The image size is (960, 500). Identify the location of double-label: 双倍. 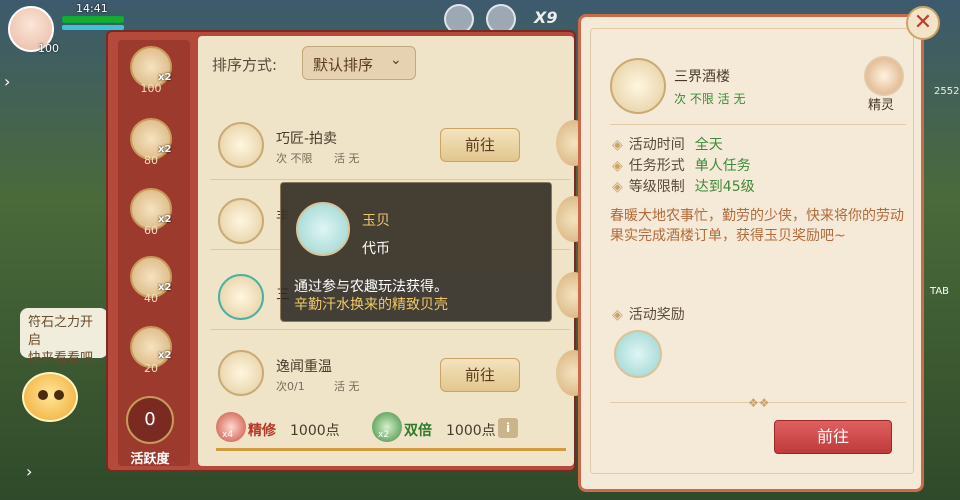
(418, 431).